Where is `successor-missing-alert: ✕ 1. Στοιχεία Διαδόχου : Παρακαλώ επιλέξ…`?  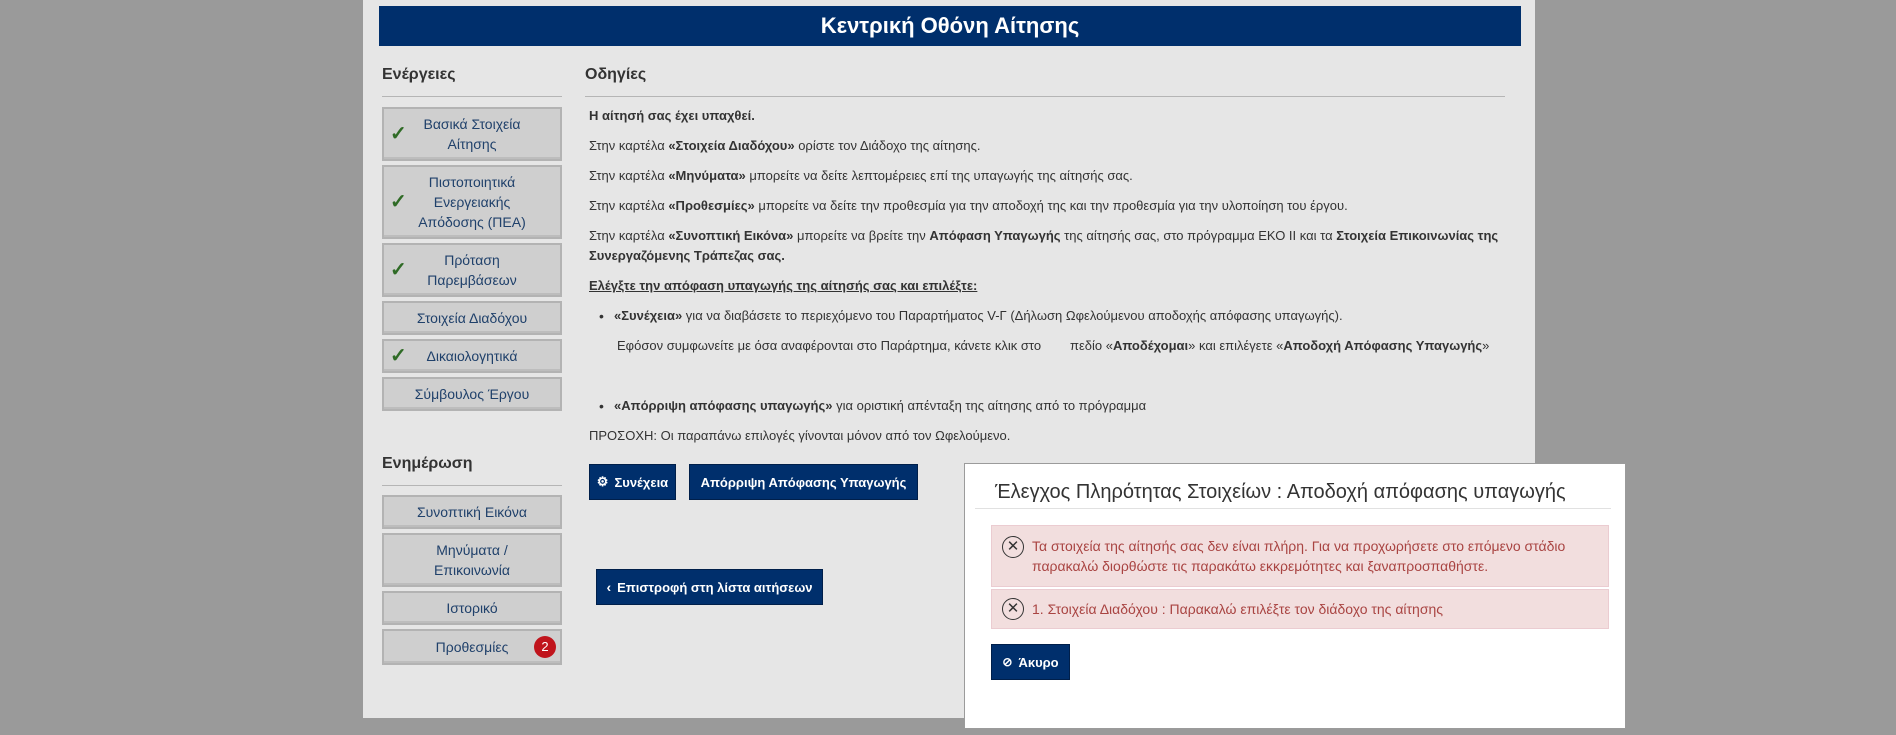
successor-missing-alert: ✕ 1. Στοιχεία Διαδόχου : Παρακαλώ επιλέξ… is located at coordinates (1300, 609).